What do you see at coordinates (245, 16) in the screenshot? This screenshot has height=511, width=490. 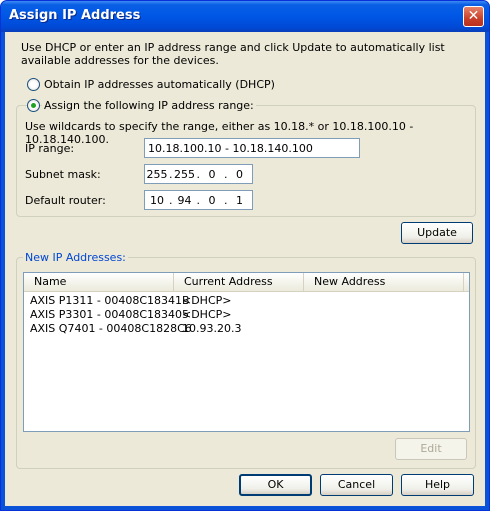 I see `title-bar: Assign IP Address ✕` at bounding box center [245, 16].